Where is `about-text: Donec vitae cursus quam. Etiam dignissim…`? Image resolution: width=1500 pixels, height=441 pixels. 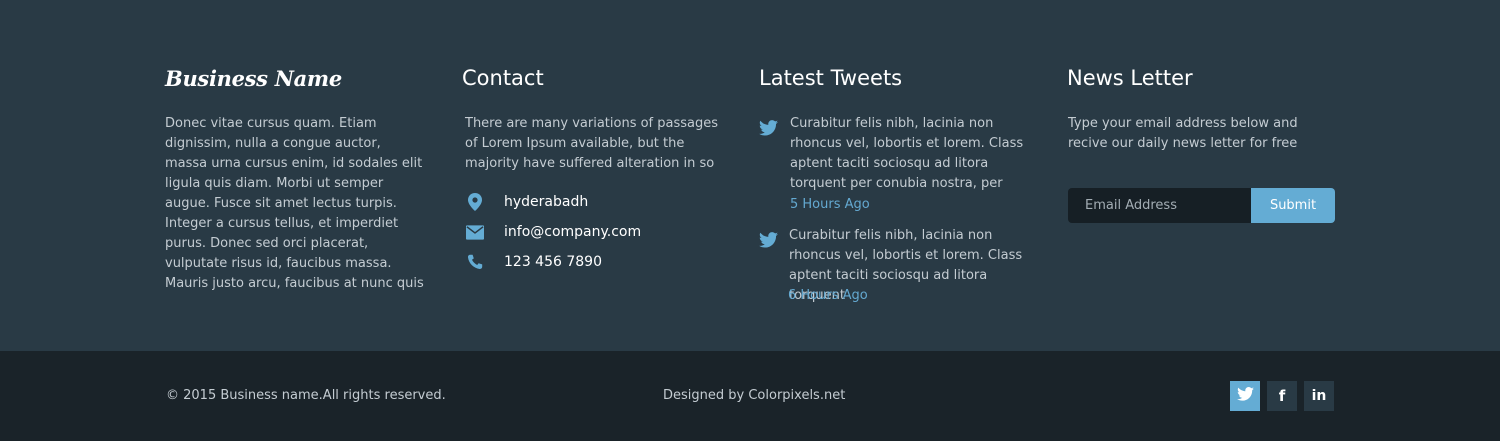 about-text: Donec vitae cursus quam. Etiam dignissim… is located at coordinates (294, 203).